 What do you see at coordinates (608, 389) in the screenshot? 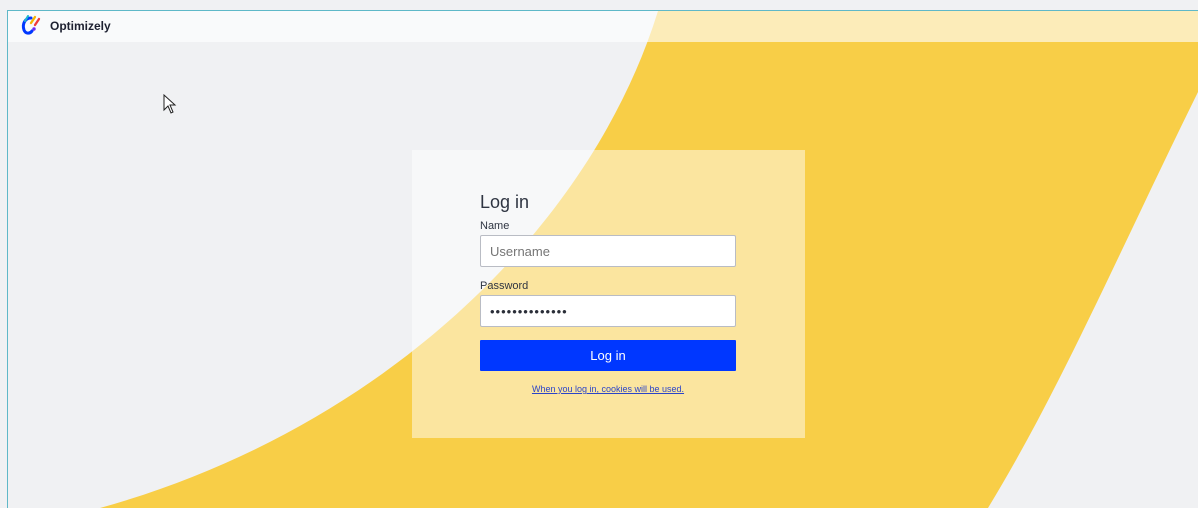
I see `cookie-notice-link: When you log in, cookies will be used.` at bounding box center [608, 389].